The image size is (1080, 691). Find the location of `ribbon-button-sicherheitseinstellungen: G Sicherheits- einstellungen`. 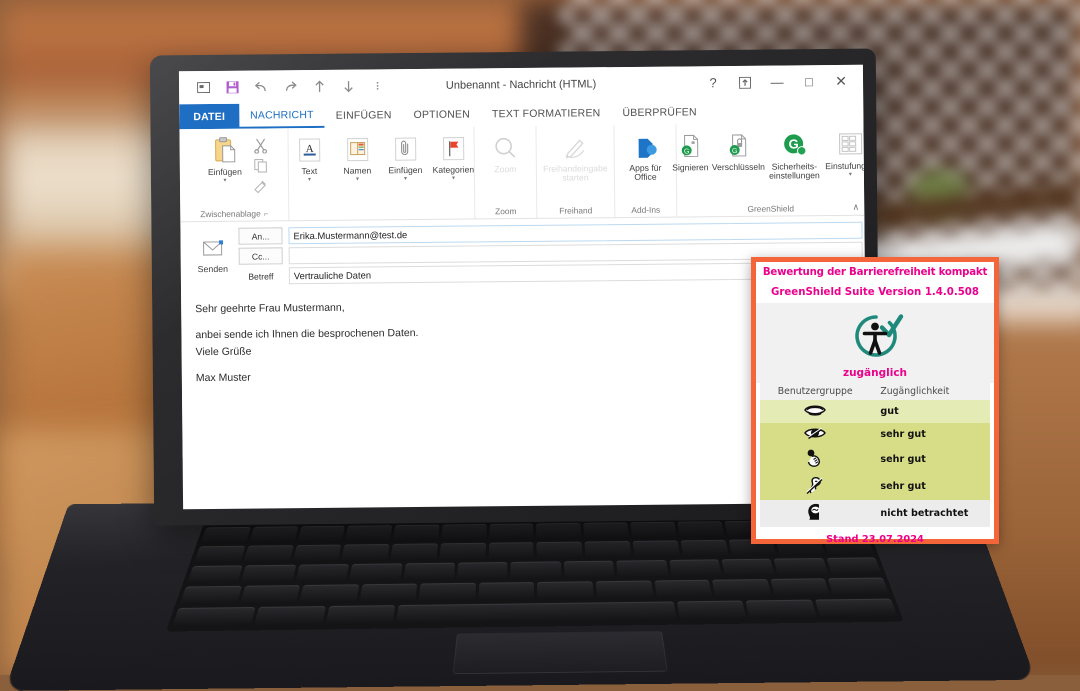

ribbon-button-sicherheitseinstellungen: G Sicherheits- einstellungen is located at coordinates (794, 155).